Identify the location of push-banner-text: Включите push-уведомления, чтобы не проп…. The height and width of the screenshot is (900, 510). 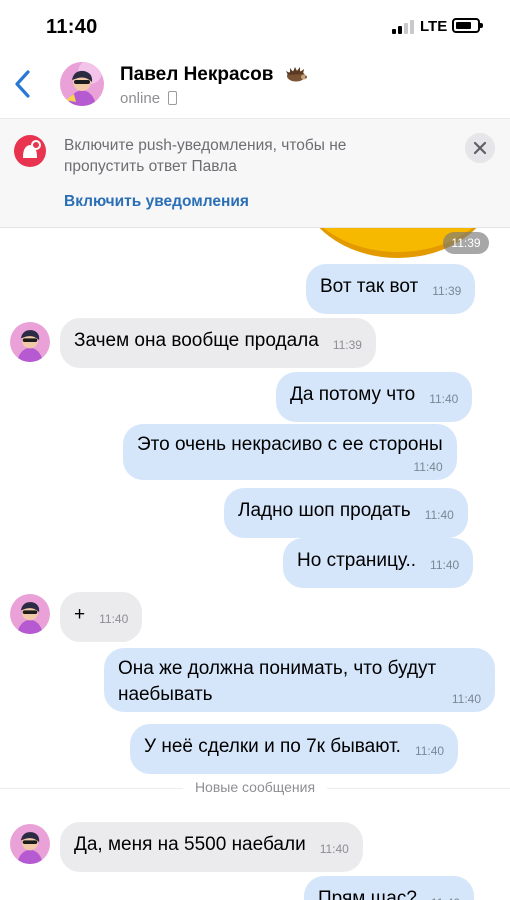
(244, 156).